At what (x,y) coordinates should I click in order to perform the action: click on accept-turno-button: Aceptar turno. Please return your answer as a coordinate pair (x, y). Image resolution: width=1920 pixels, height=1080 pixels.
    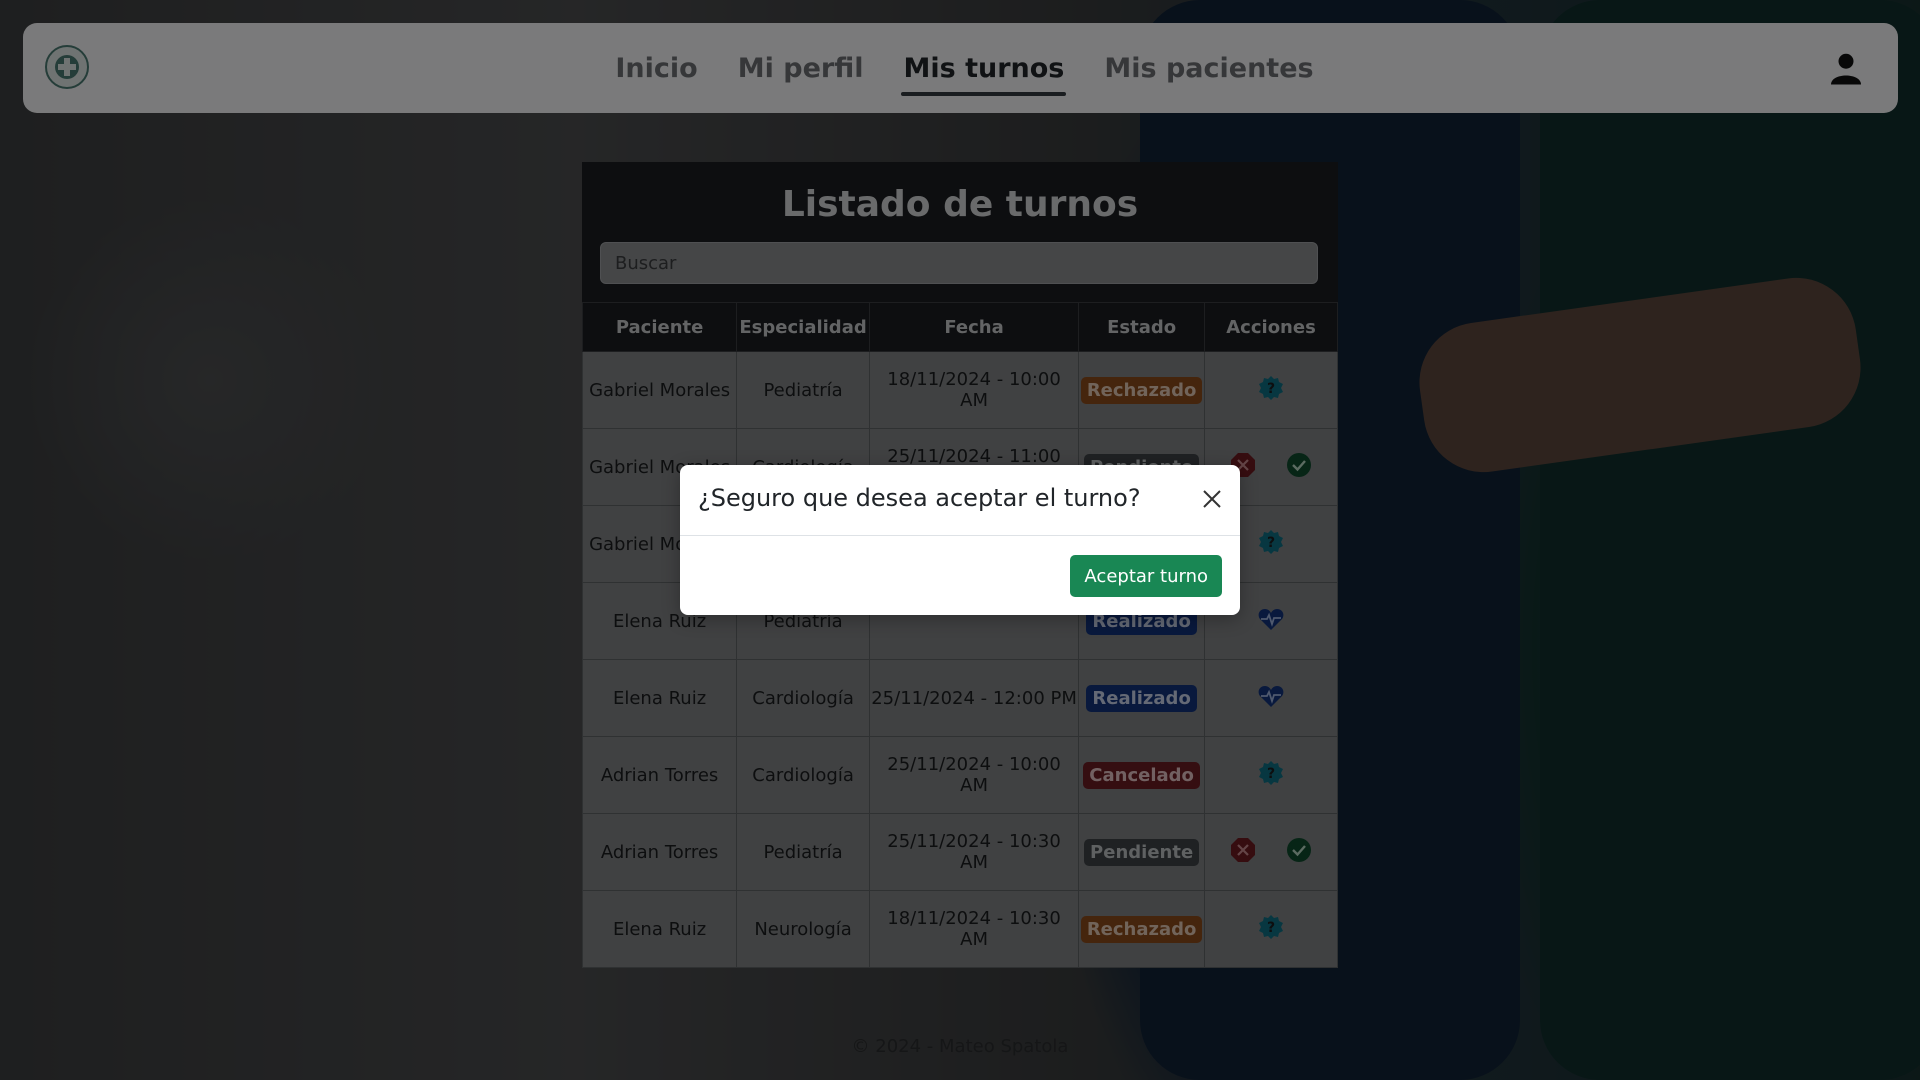
    Looking at the image, I should click on (1146, 576).